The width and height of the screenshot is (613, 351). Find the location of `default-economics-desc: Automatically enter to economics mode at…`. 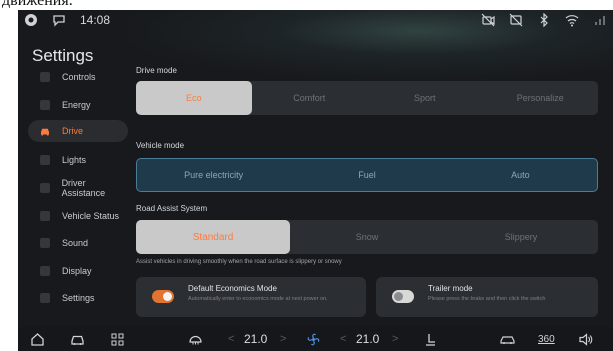

default-economics-desc: Automatically enter to economics mode at… is located at coordinates (258, 299).